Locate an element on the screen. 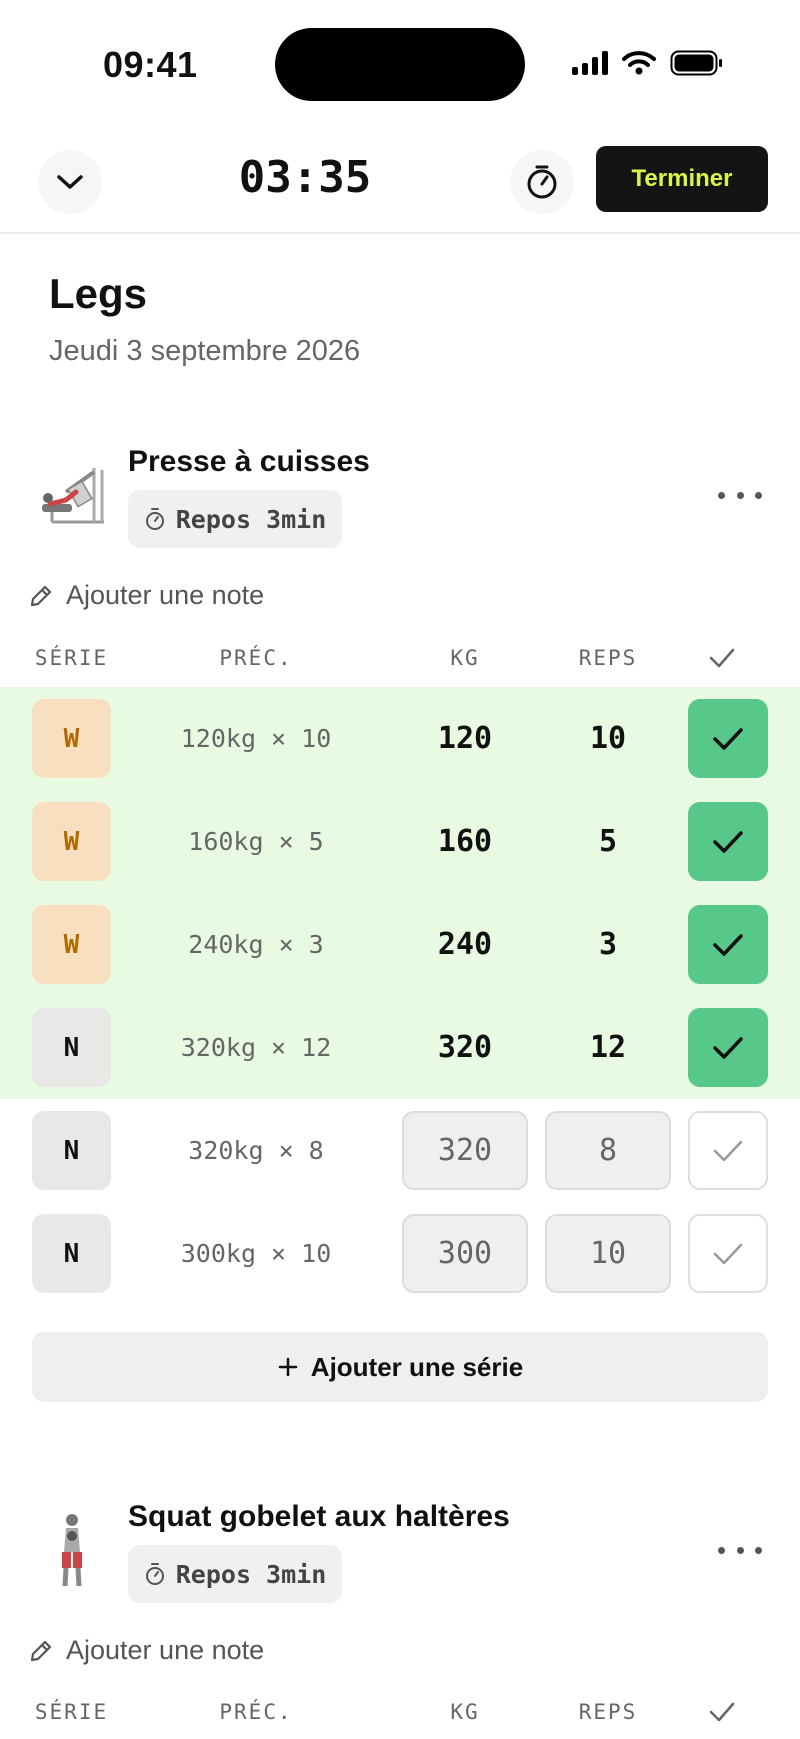 The height and width of the screenshot is (1739, 800). previous-value: 240kg × 3 is located at coordinates (256, 944).